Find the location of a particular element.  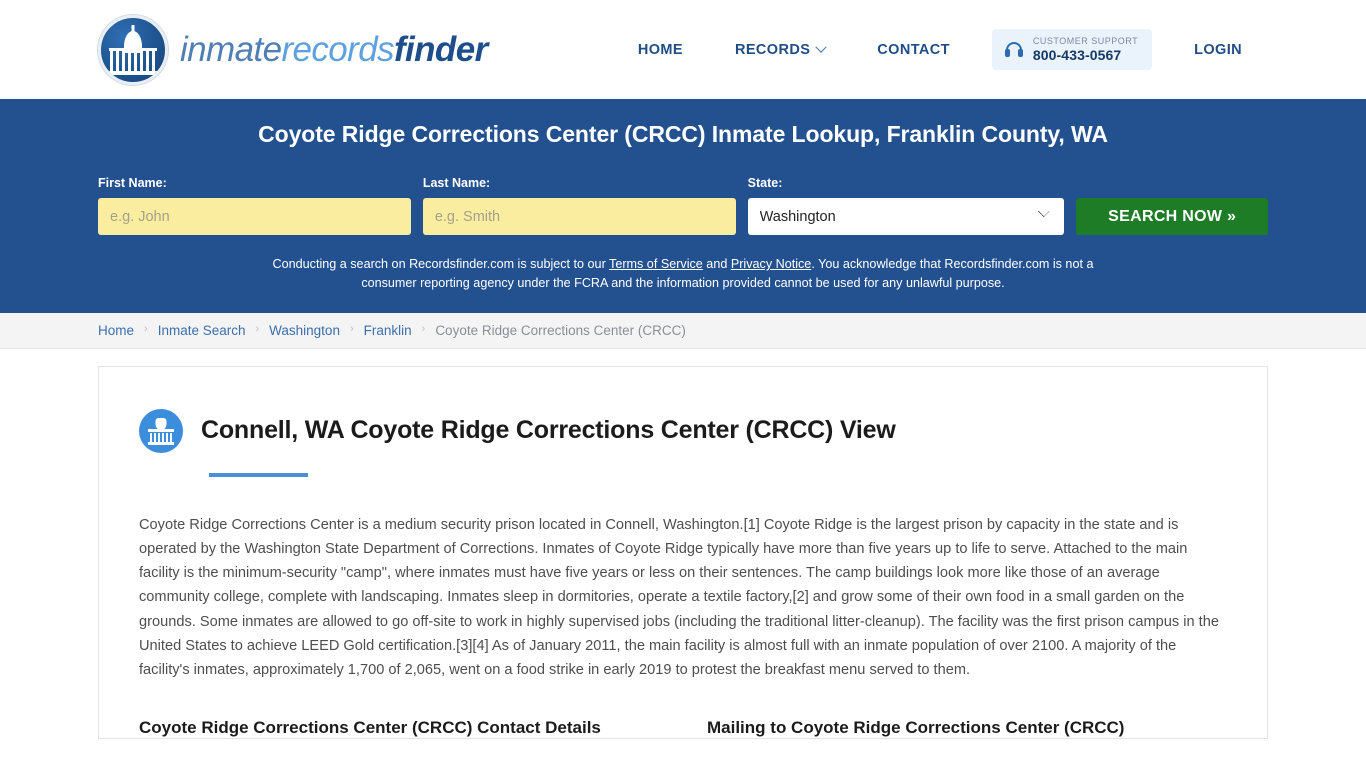

headset-icon is located at coordinates (1014, 50).